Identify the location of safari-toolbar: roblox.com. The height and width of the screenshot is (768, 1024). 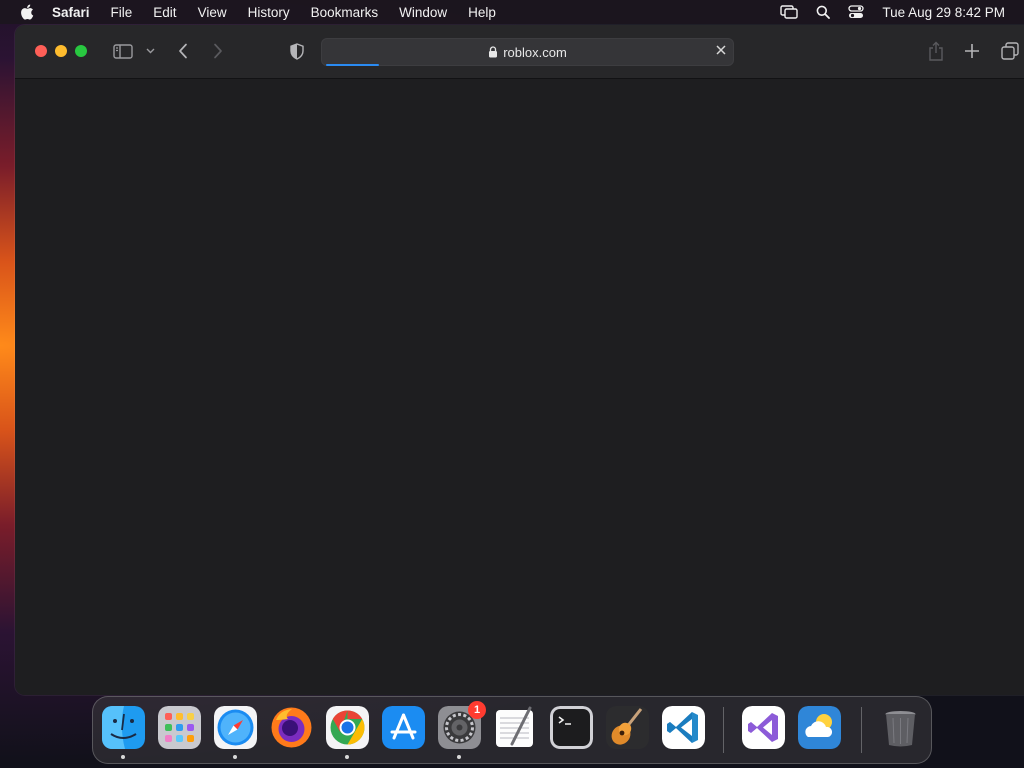
(519, 52).